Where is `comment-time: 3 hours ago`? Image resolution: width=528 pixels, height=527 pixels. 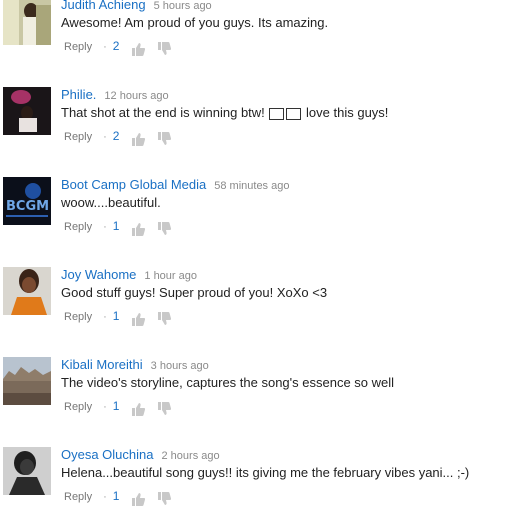
comment-time: 3 hours ago is located at coordinates (180, 366).